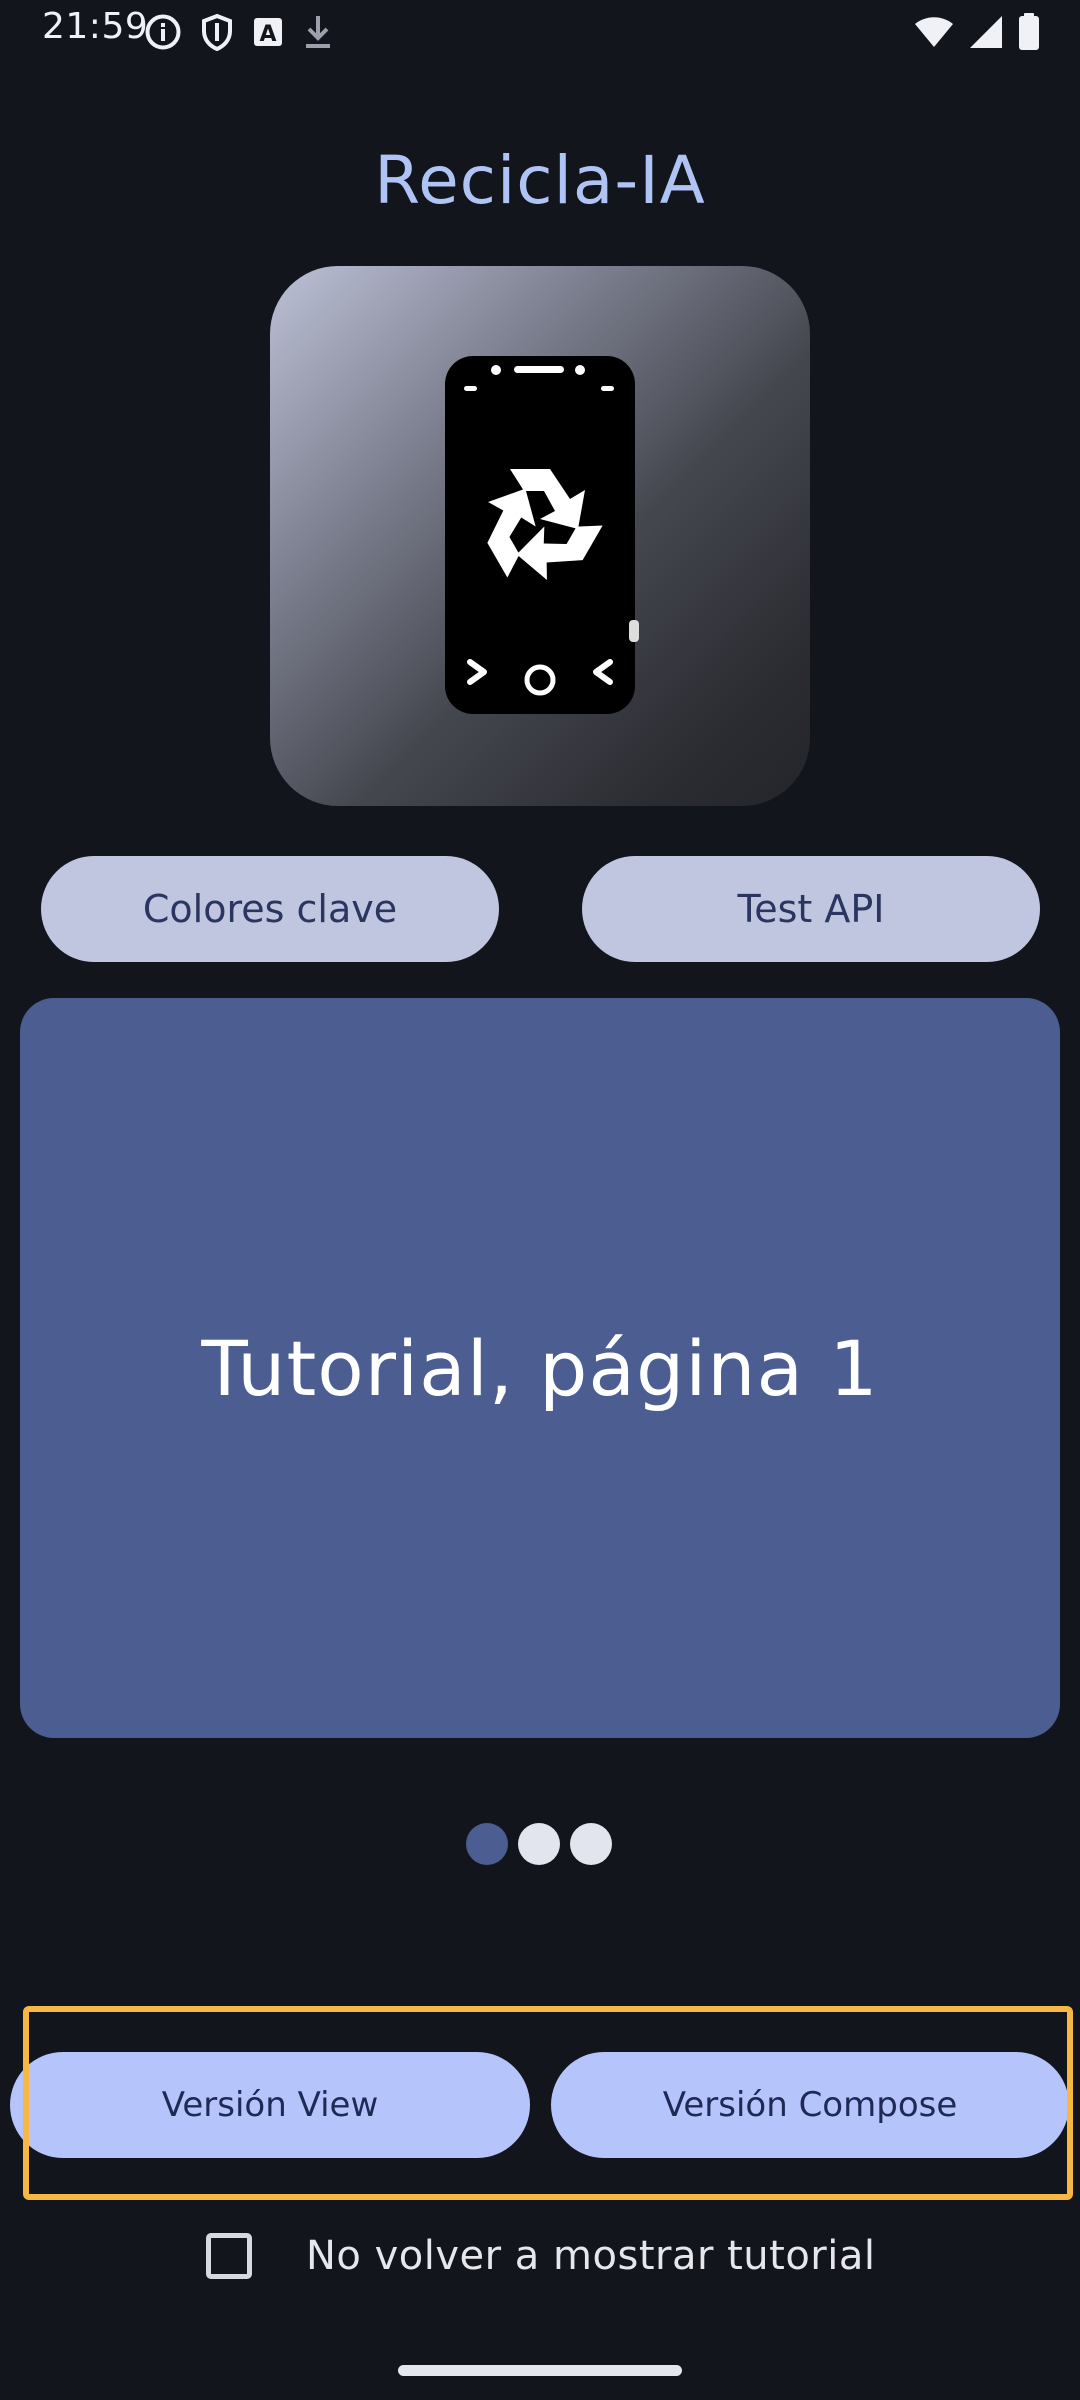  What do you see at coordinates (591, 2256) in the screenshot?
I see `dont-show-tutorial-label: No volver a mostrar tutorial` at bounding box center [591, 2256].